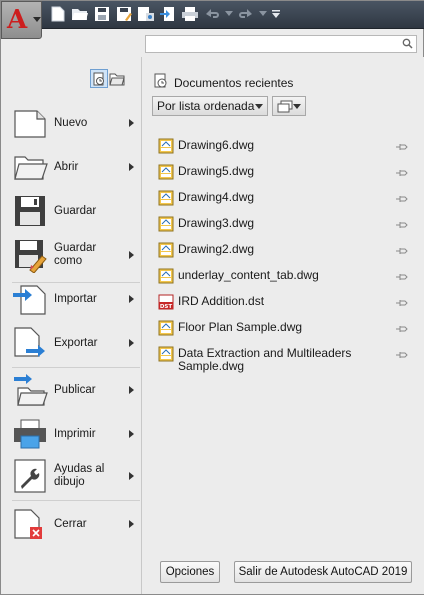  What do you see at coordinates (273, 44) in the screenshot?
I see `search-input` at bounding box center [273, 44].